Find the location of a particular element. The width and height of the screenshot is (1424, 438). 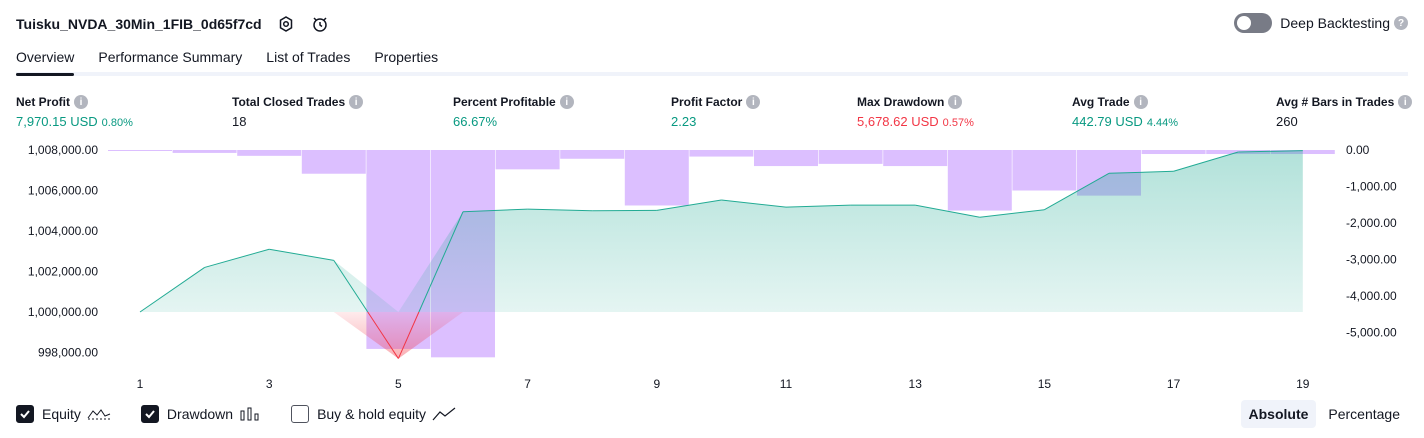

x-axis-tick-label: 9 is located at coordinates (656, 384).